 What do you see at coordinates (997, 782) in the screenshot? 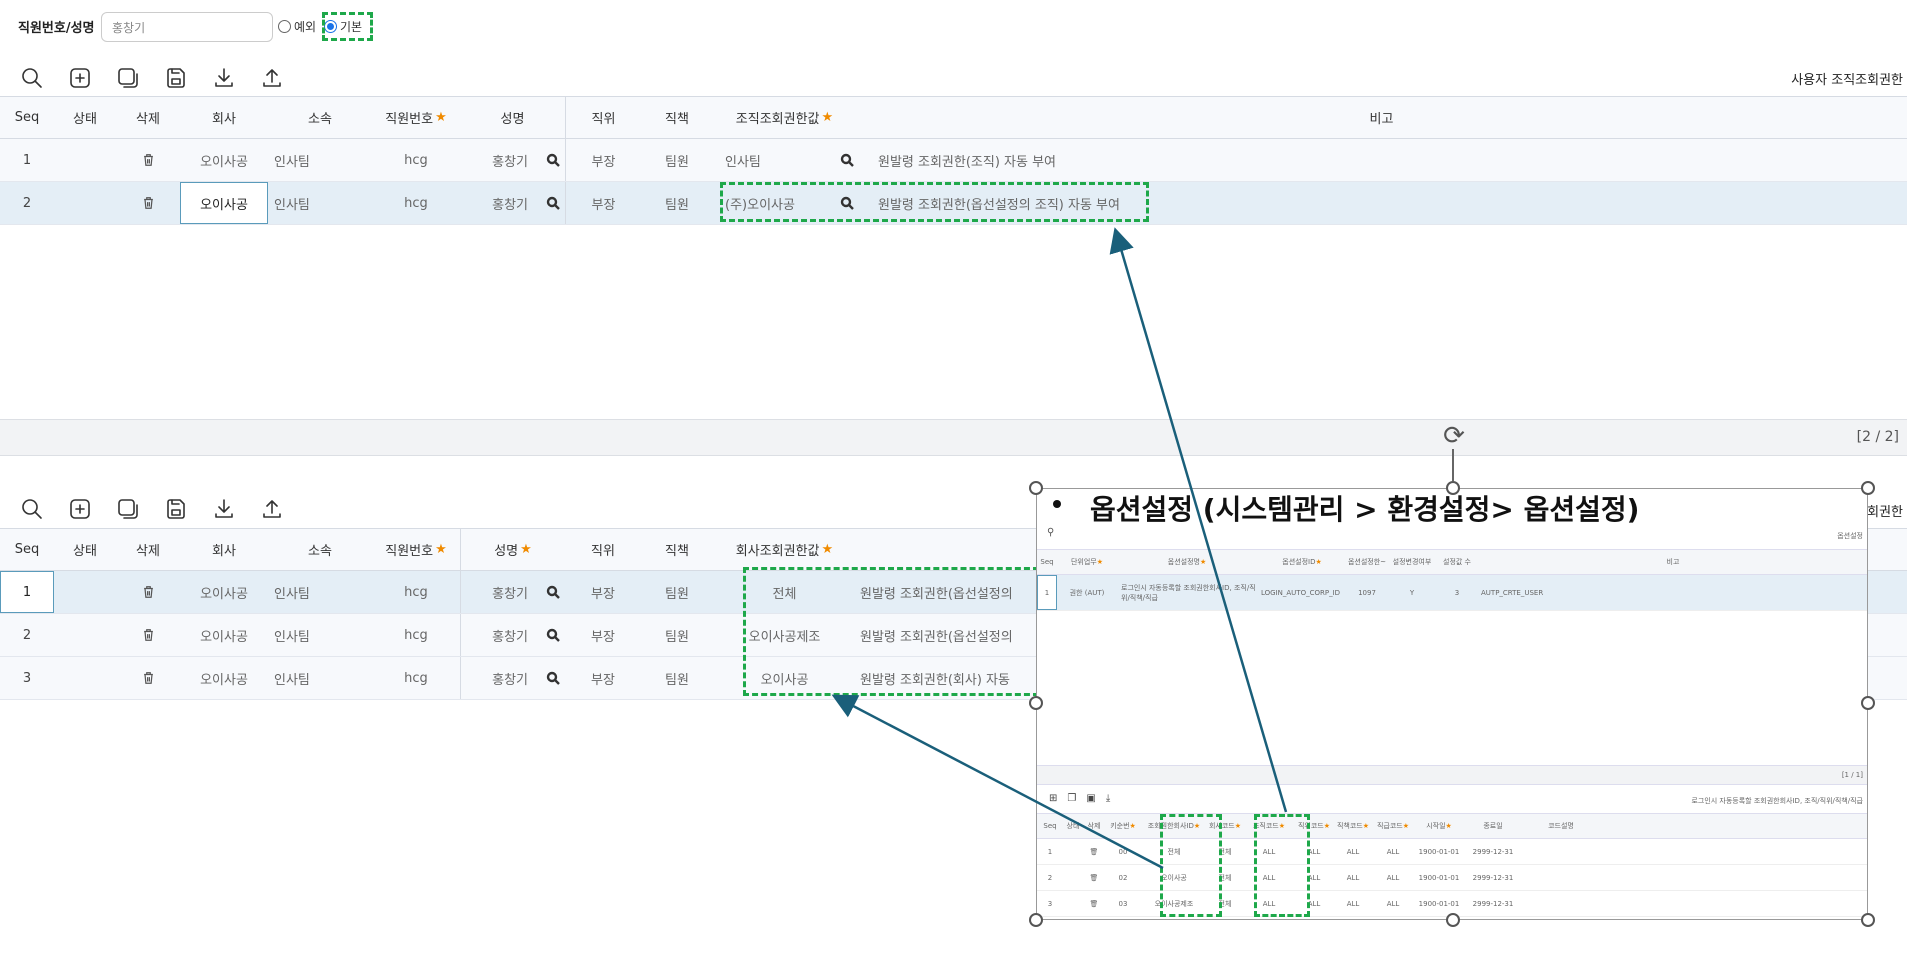
I see `arrow-to-company-value` at bounding box center [997, 782].